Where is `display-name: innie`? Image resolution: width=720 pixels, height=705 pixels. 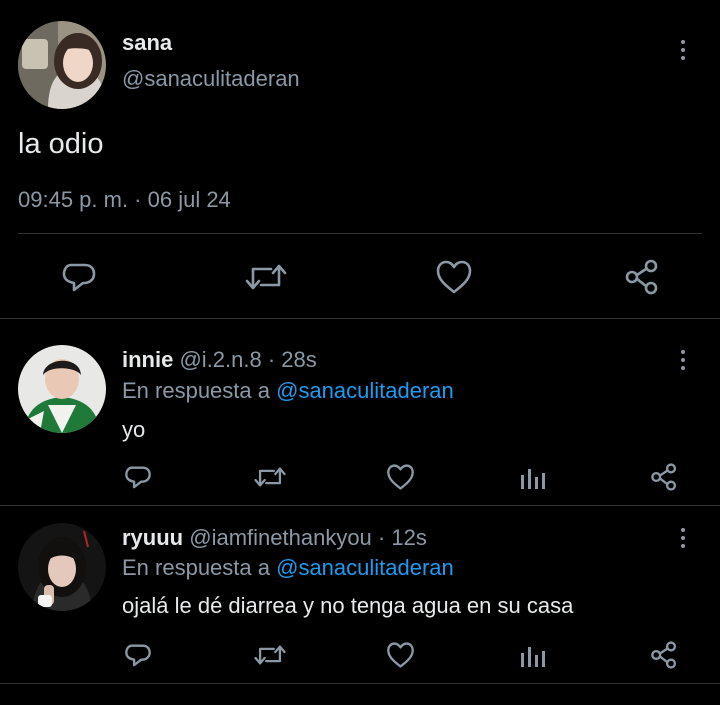
display-name: innie is located at coordinates (147, 359).